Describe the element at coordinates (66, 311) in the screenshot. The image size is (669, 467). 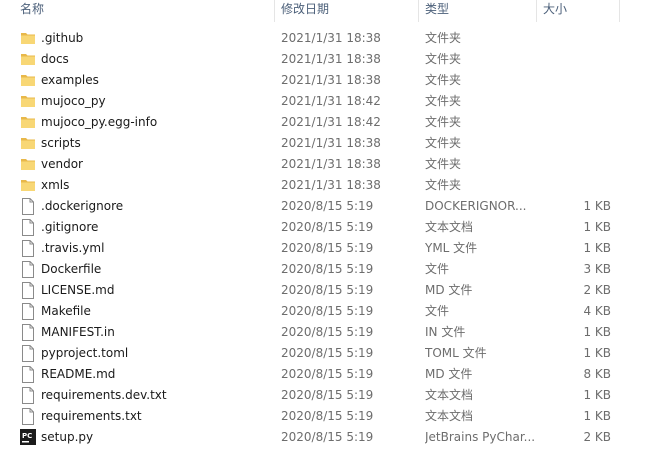
I see `file-name: Makefile` at that location.